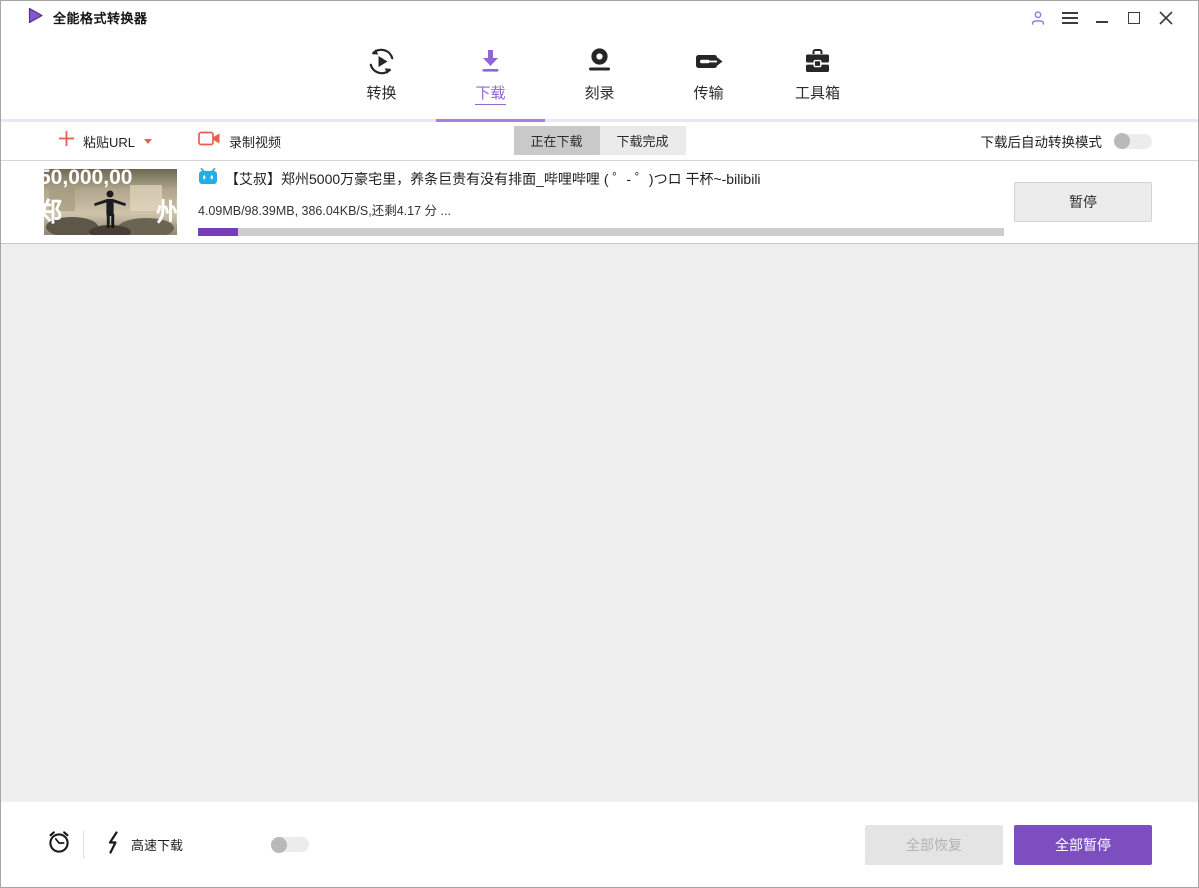  Describe the element at coordinates (148, 141) in the screenshot. I see `chevron-down-icon` at that location.